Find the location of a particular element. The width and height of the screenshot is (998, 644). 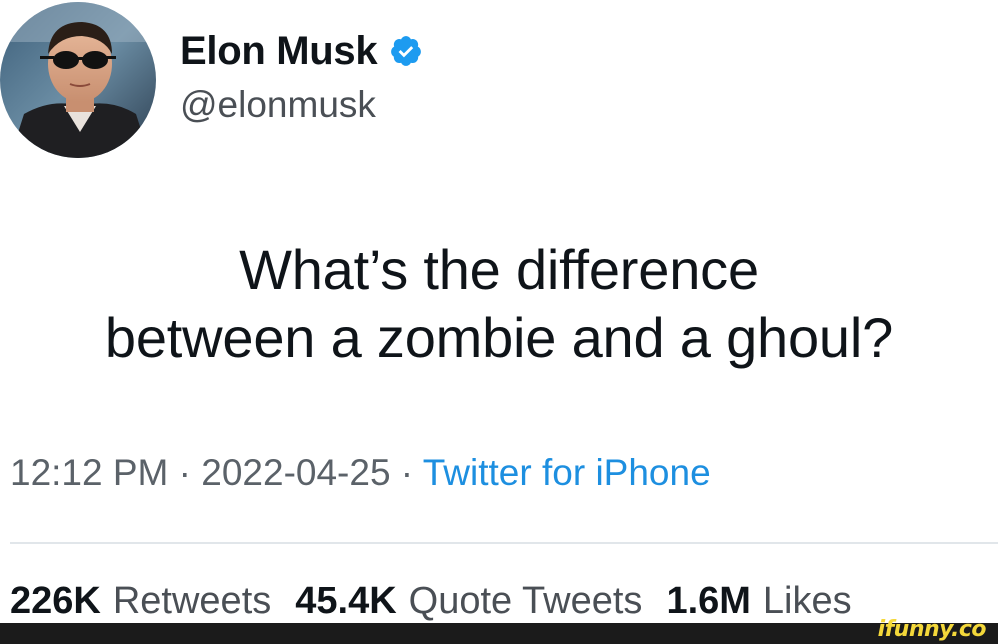

tweet-text-line-2: between a zombie and a ghoul? is located at coordinates (499, 337).